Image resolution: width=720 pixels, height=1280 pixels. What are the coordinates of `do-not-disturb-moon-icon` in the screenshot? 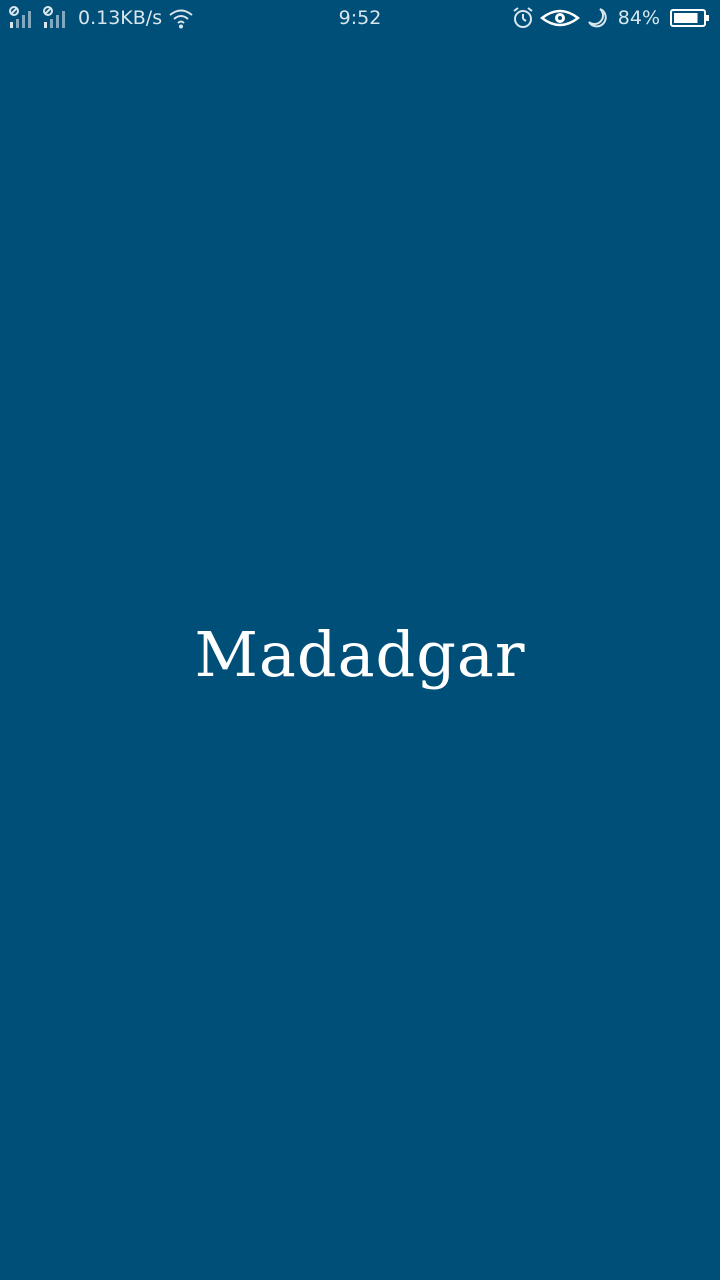 It's located at (597, 18).